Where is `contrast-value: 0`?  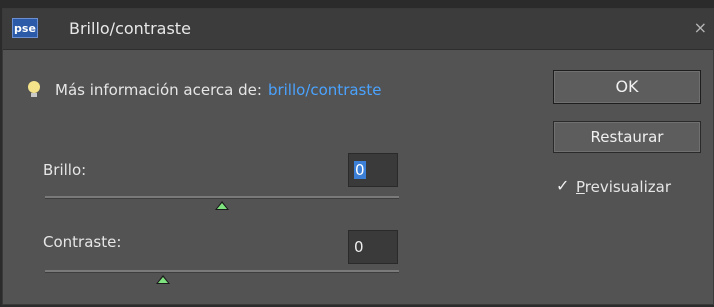
contrast-value: 0 is located at coordinates (359, 247).